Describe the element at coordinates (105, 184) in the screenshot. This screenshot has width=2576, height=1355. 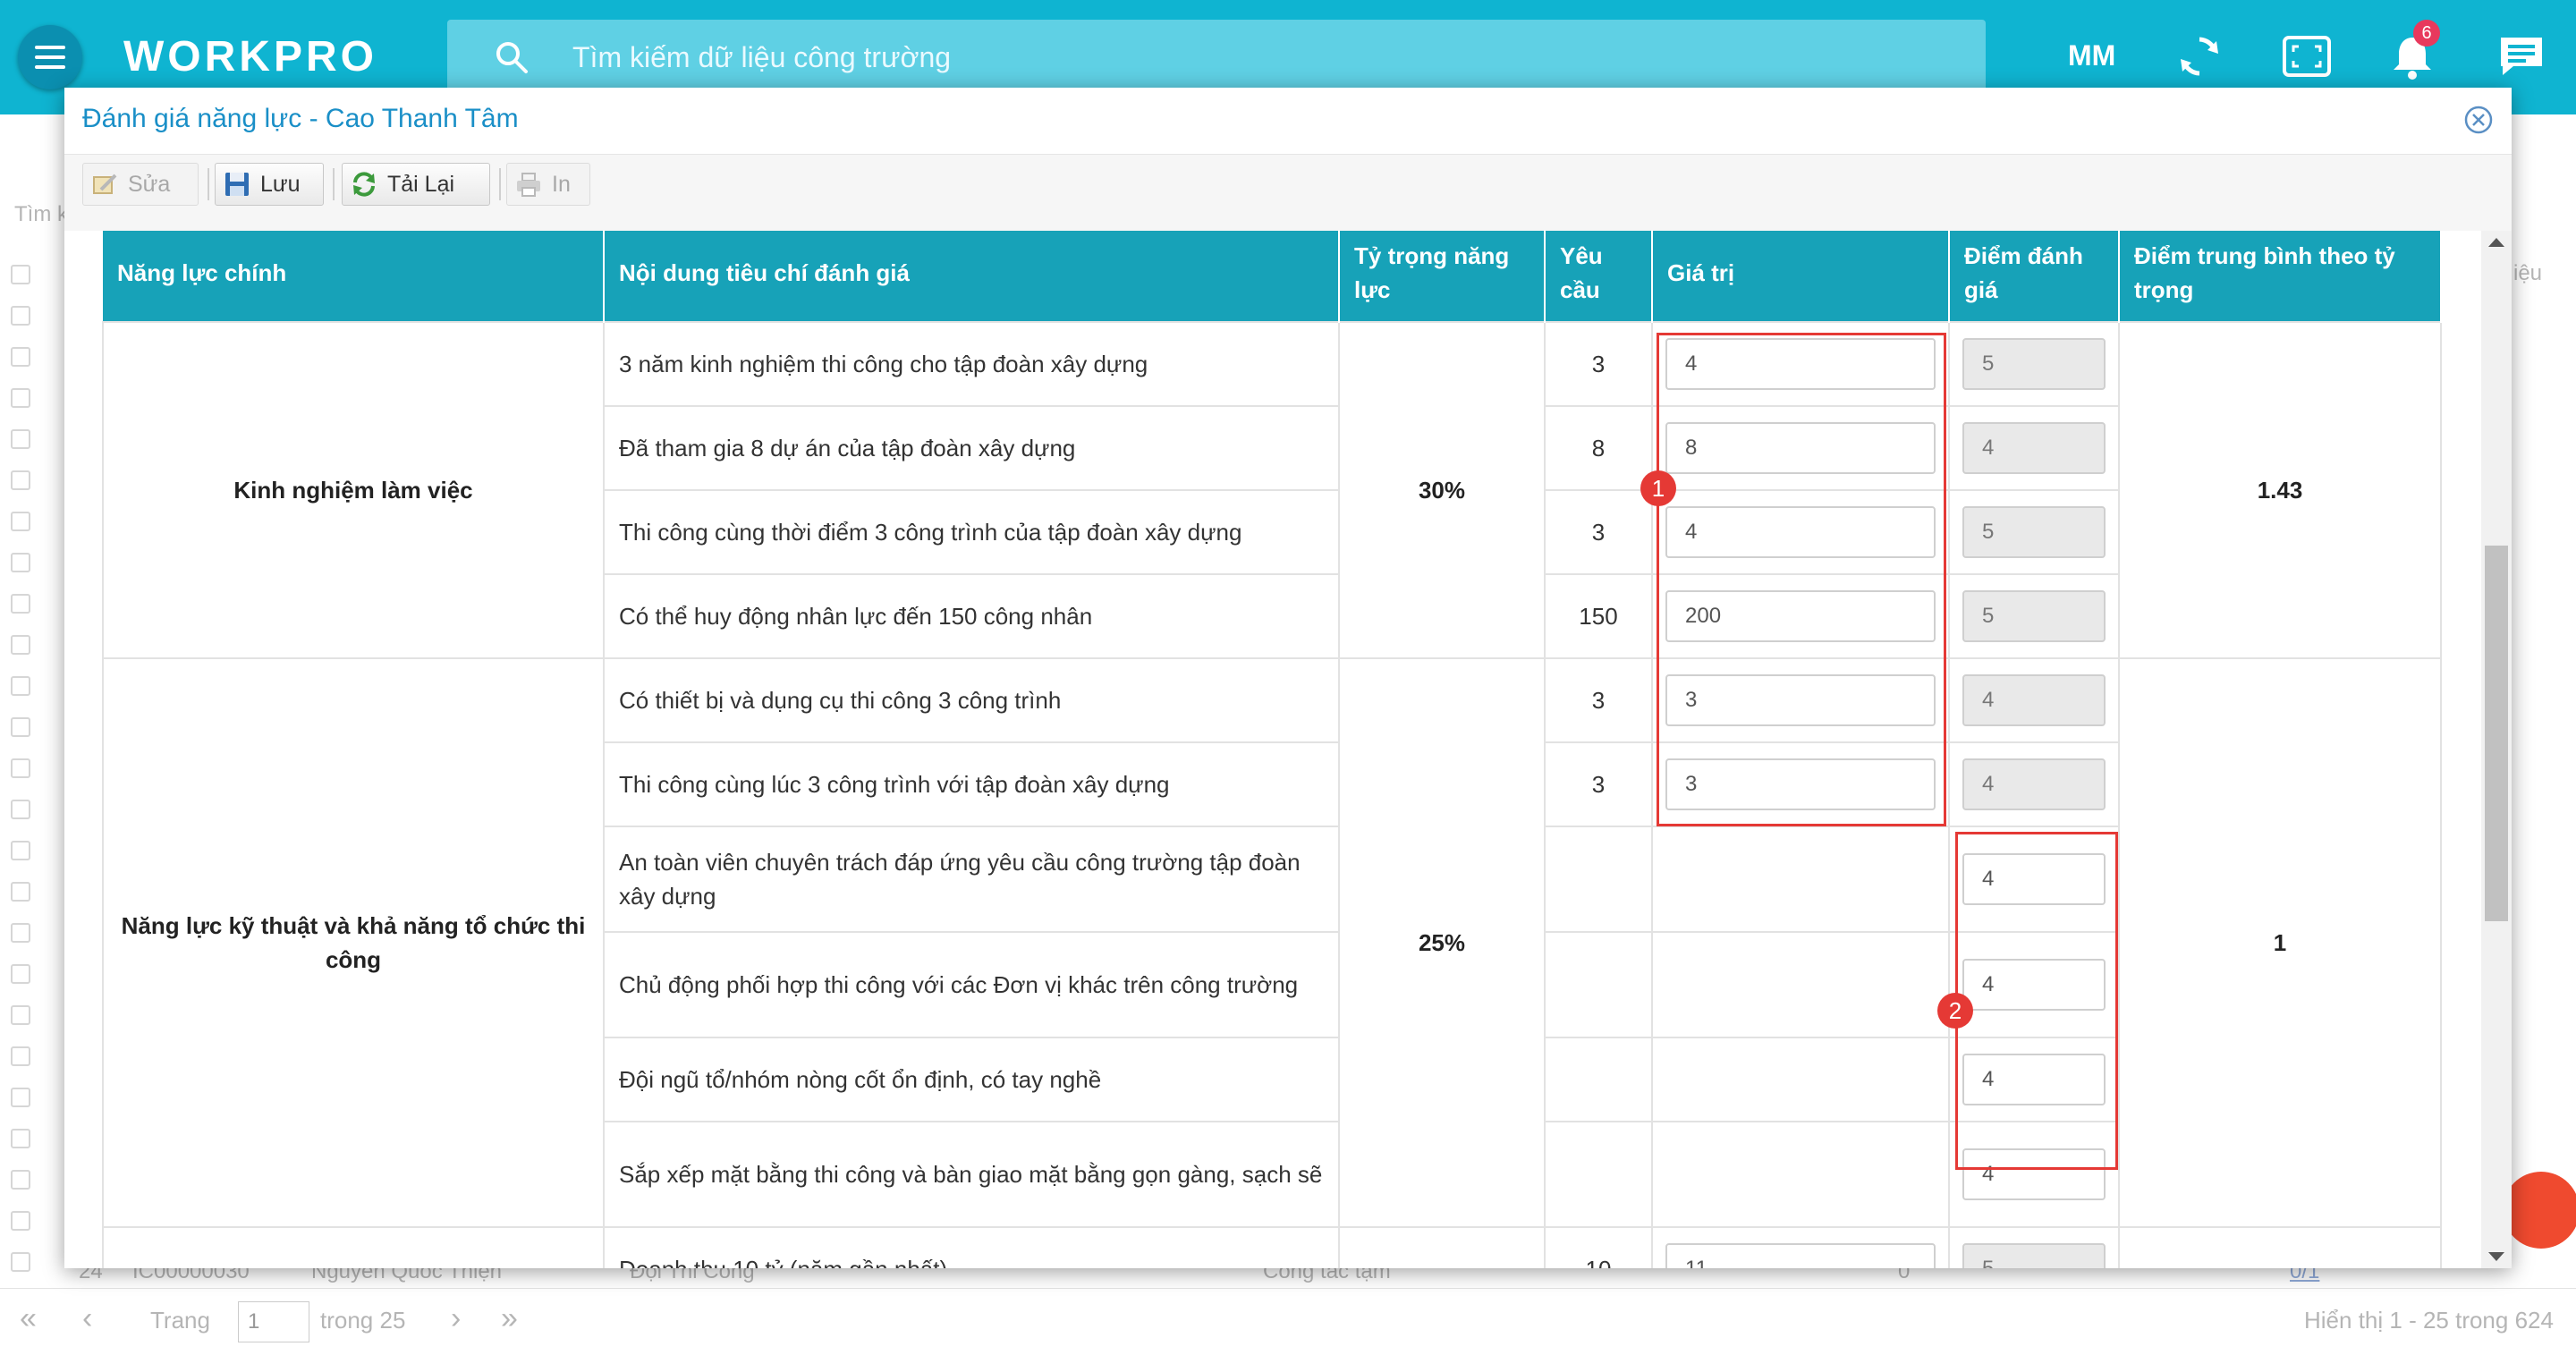
I see `edit-icon` at that location.